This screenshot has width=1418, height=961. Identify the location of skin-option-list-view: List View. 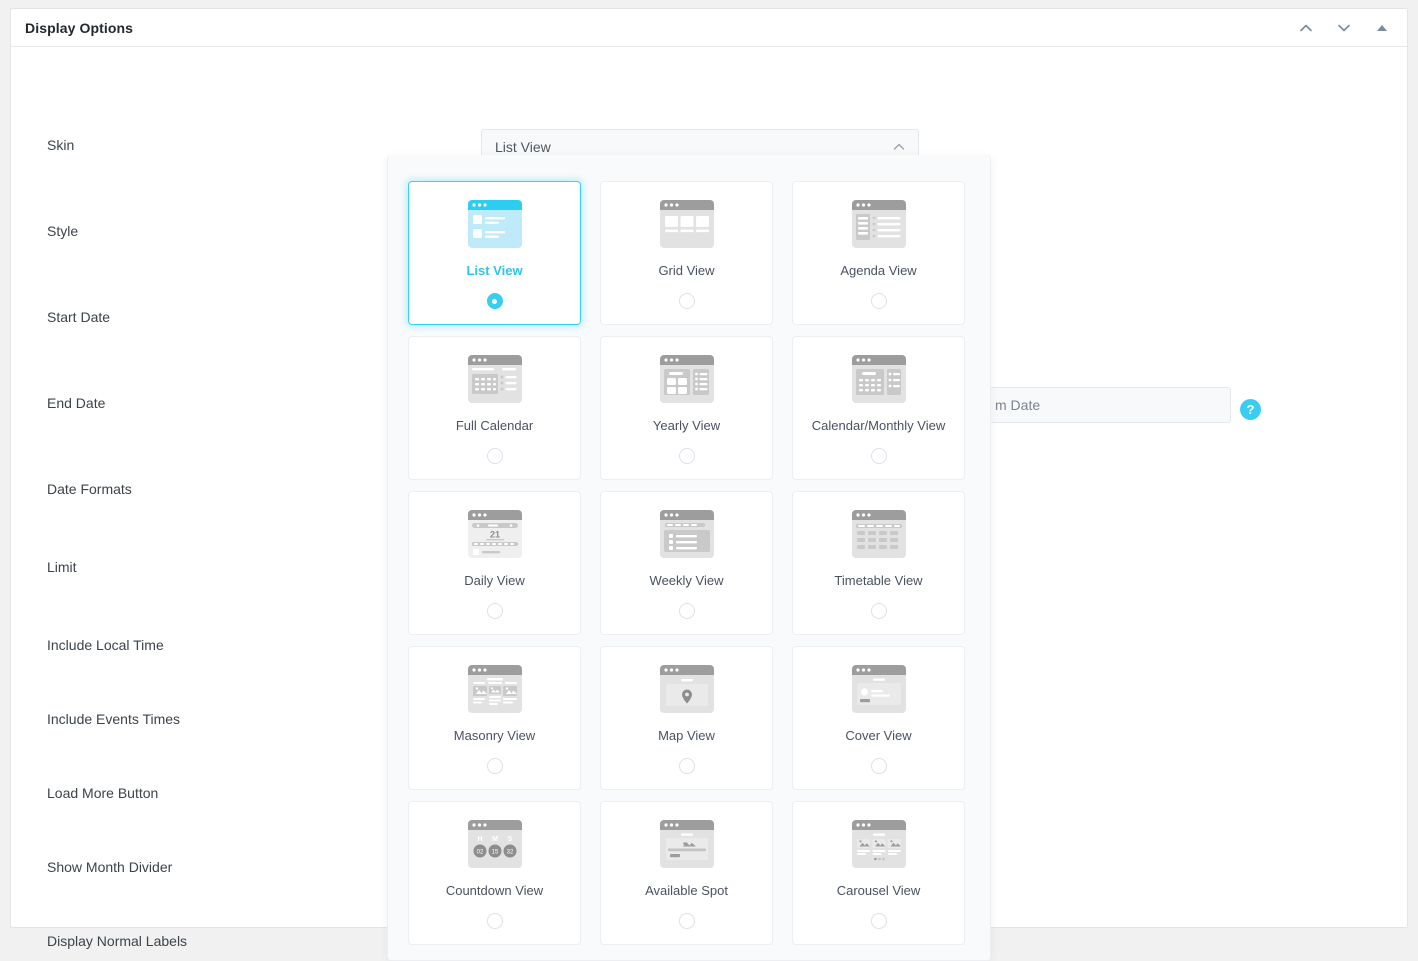
(494, 253).